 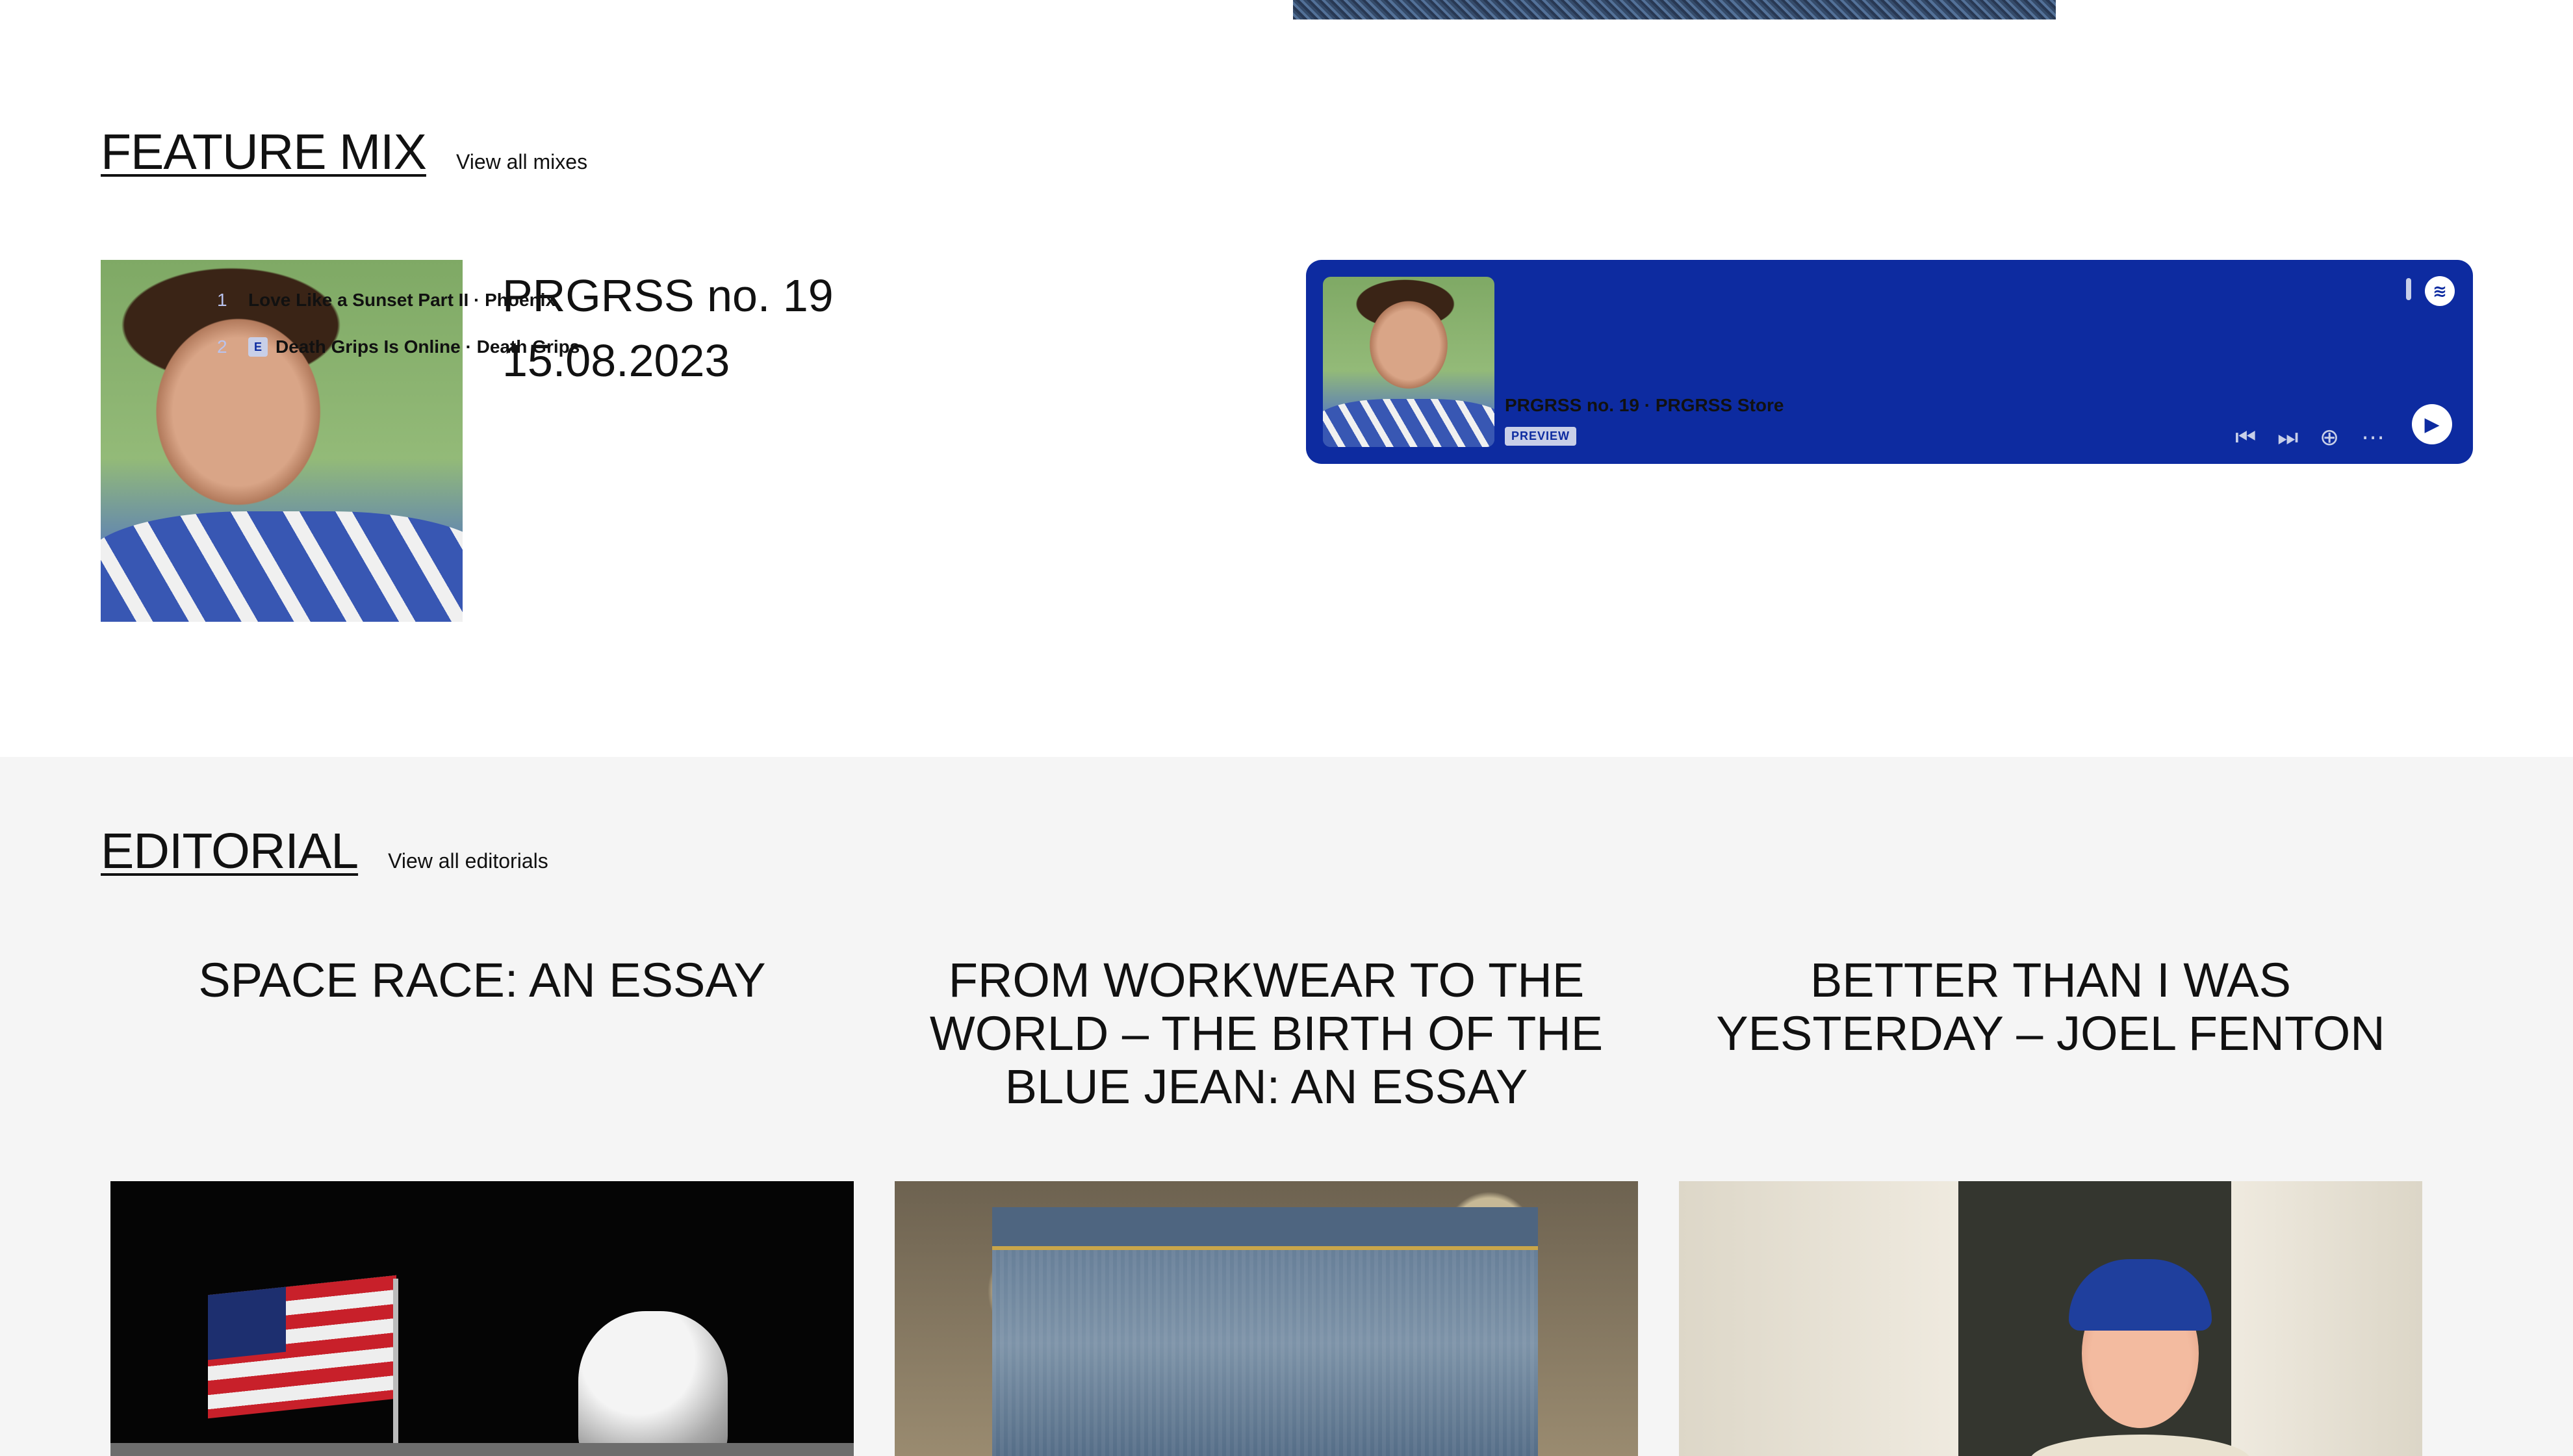 What do you see at coordinates (230, 852) in the screenshot?
I see `editorial-heading: EDITORIAL` at bounding box center [230, 852].